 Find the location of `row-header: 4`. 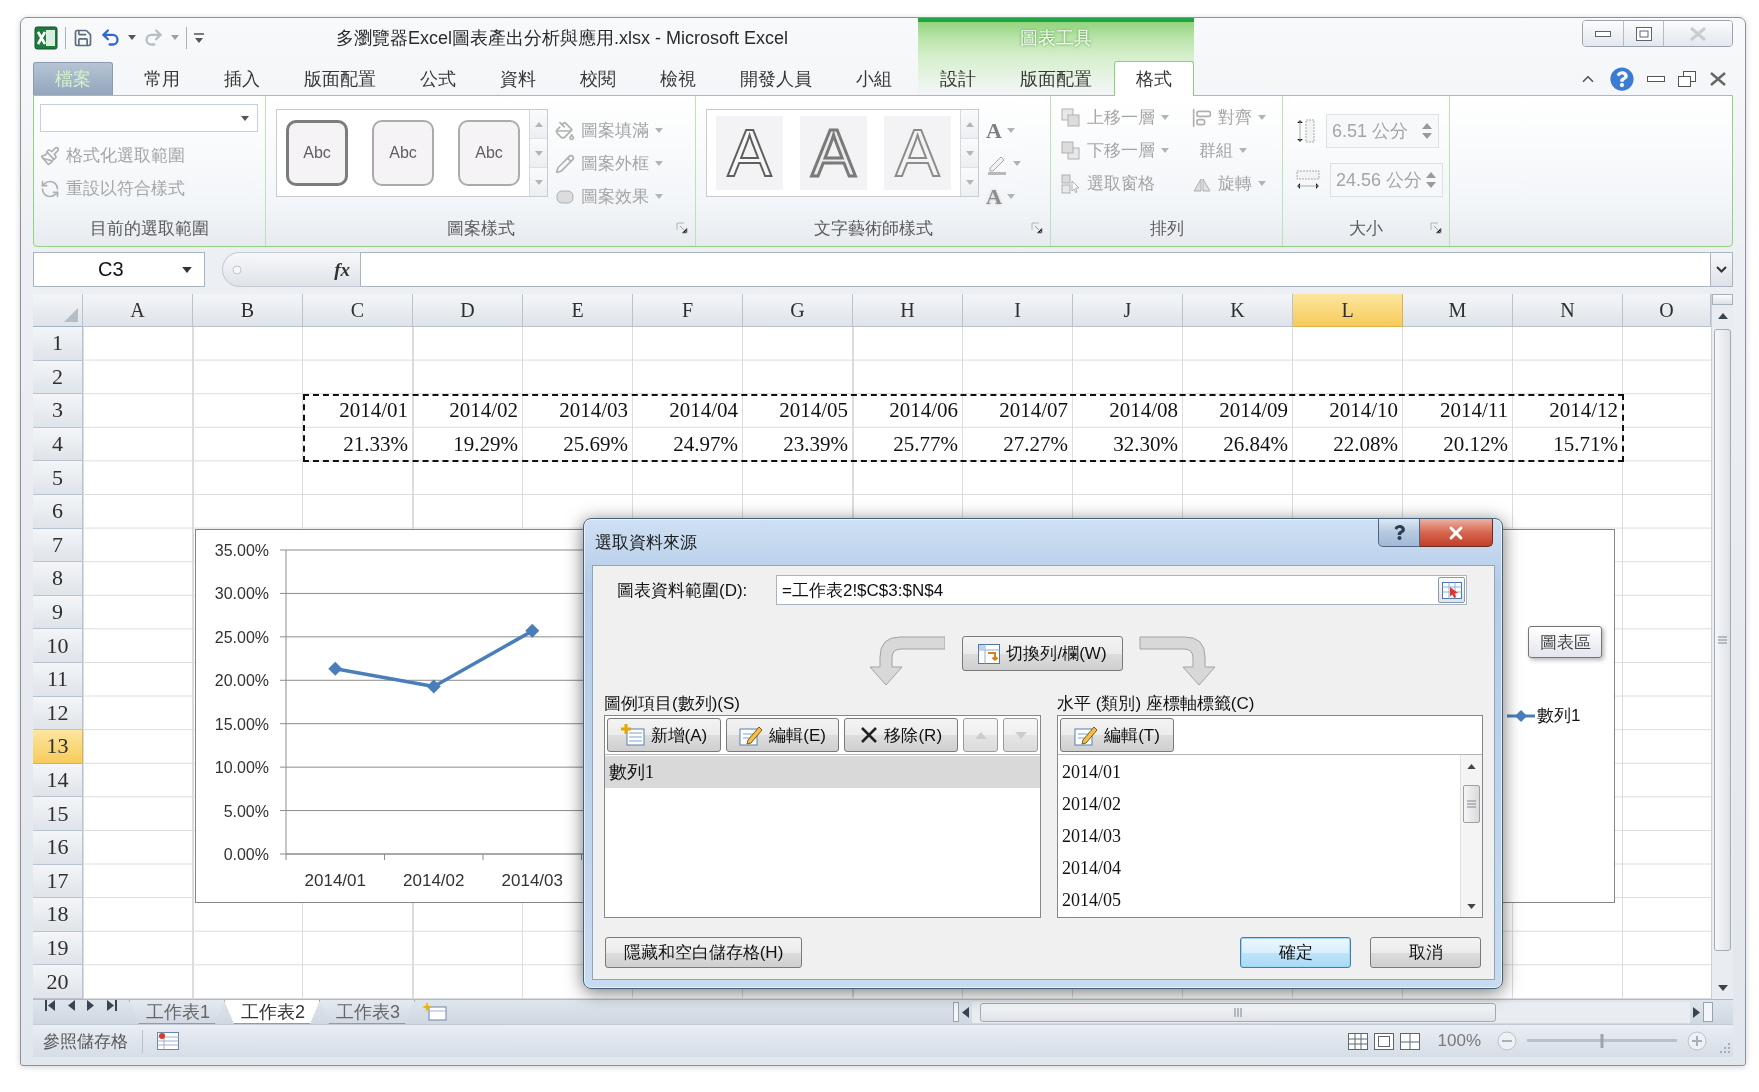

row-header: 4 is located at coordinates (58, 444).